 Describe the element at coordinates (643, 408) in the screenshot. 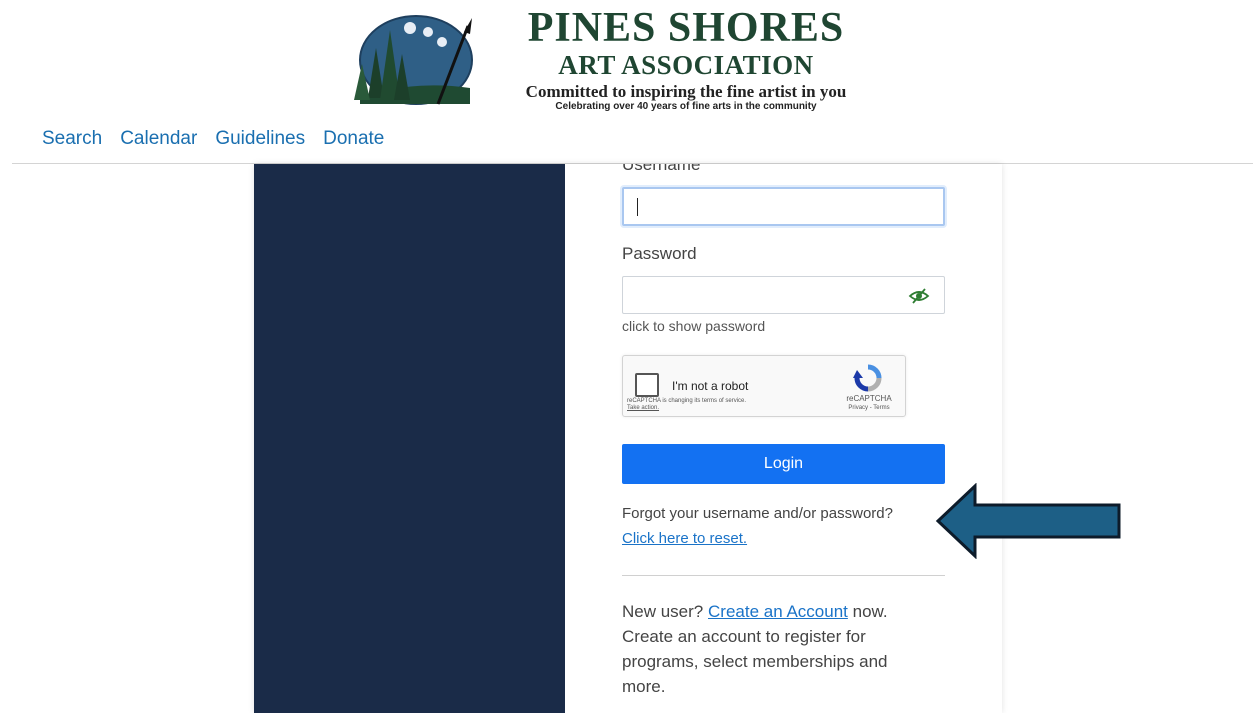

I see `recaptcha-take-action-link: Take action.` at that location.